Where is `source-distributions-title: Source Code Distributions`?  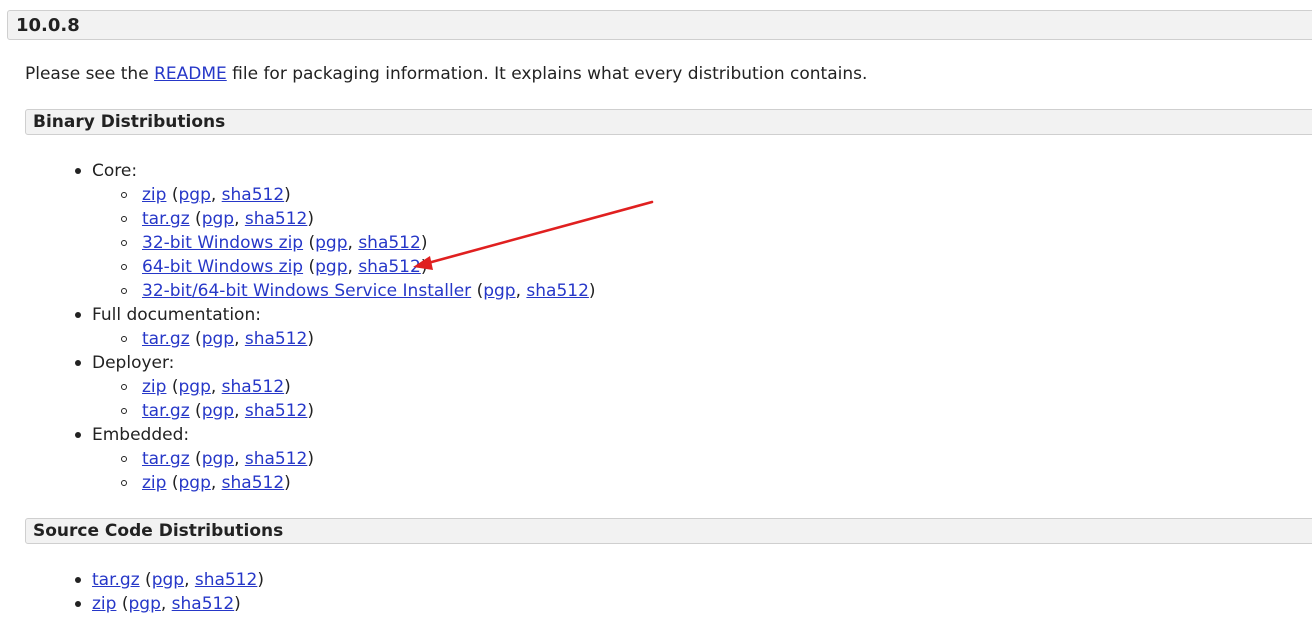 source-distributions-title: Source Code Distributions is located at coordinates (158, 531).